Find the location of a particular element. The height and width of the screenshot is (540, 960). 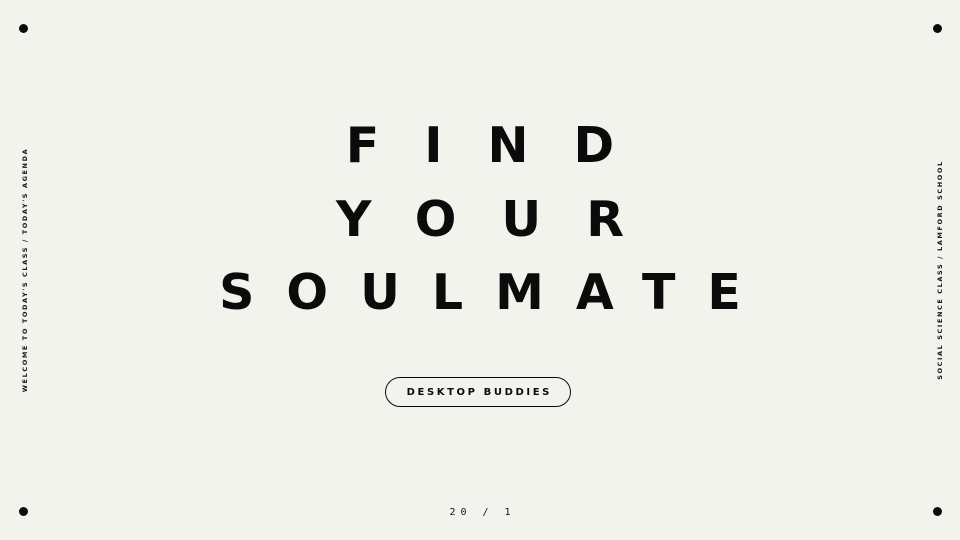

headline-line-1: FIND is located at coordinates (502, 145).